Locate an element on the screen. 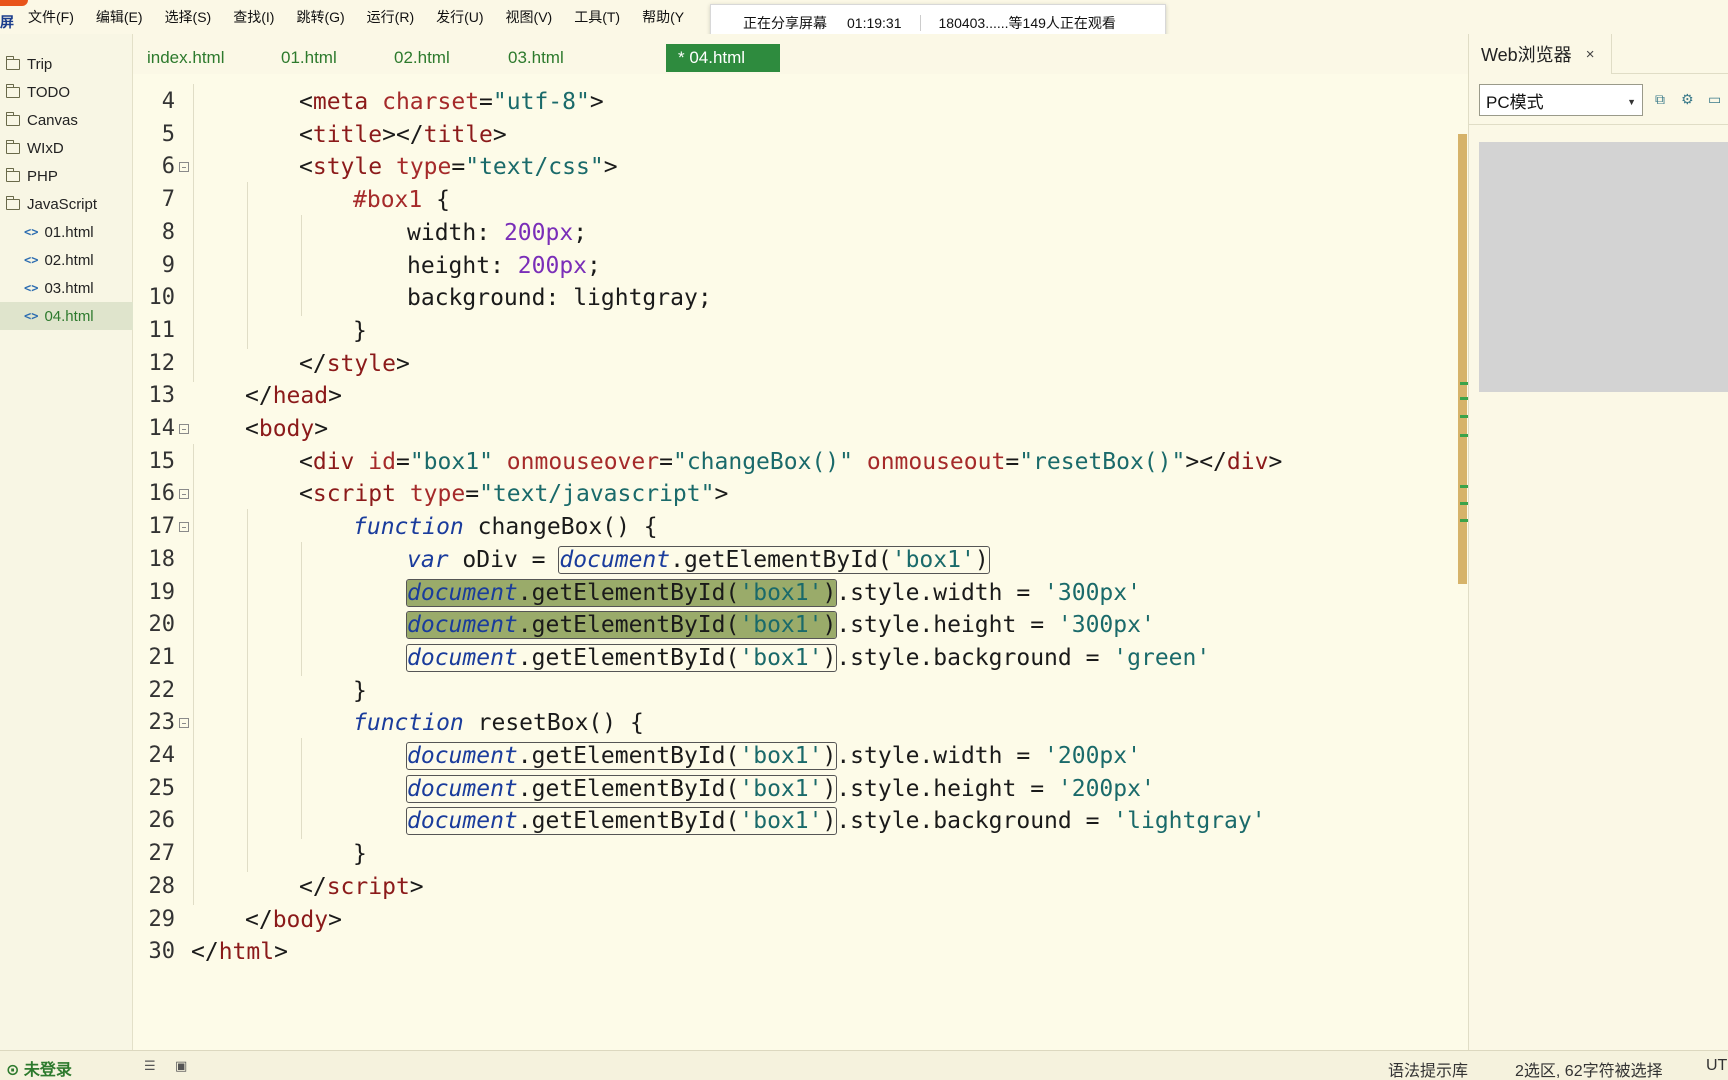  menu-item: 文件(F) is located at coordinates (51, 17).